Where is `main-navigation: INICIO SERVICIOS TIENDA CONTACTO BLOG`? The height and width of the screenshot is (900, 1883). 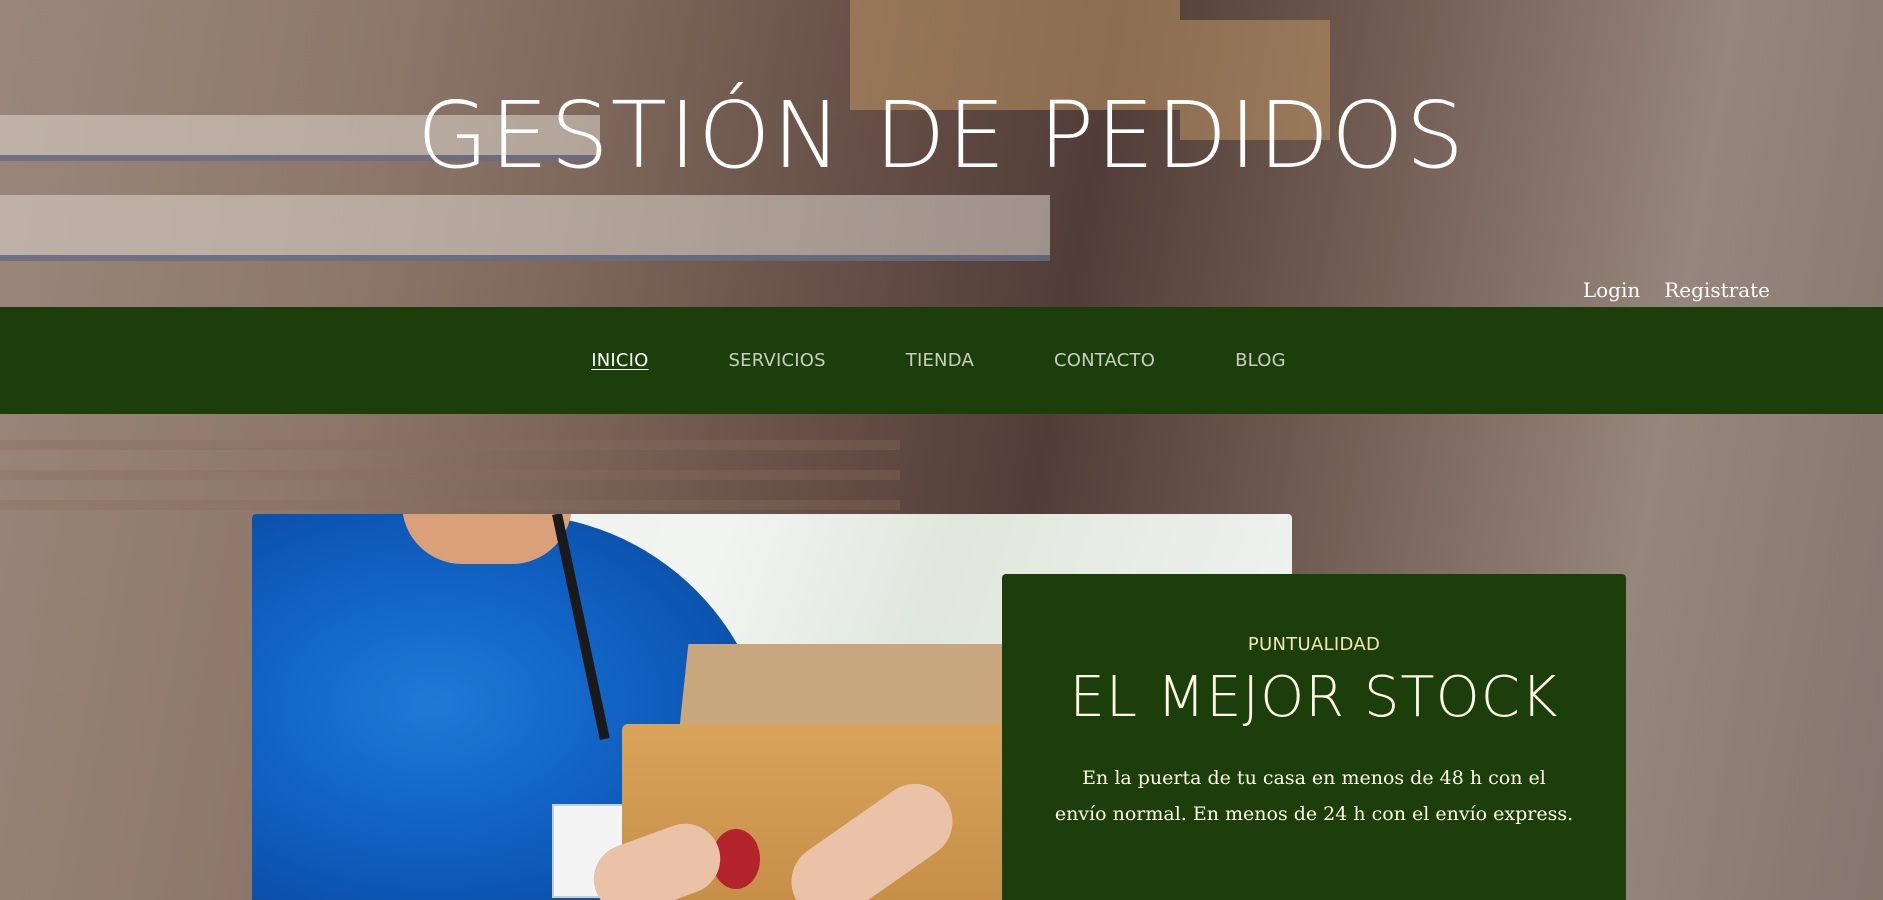
main-navigation: INICIO SERVICIOS TIENDA CONTACTO BLOG is located at coordinates (941, 360).